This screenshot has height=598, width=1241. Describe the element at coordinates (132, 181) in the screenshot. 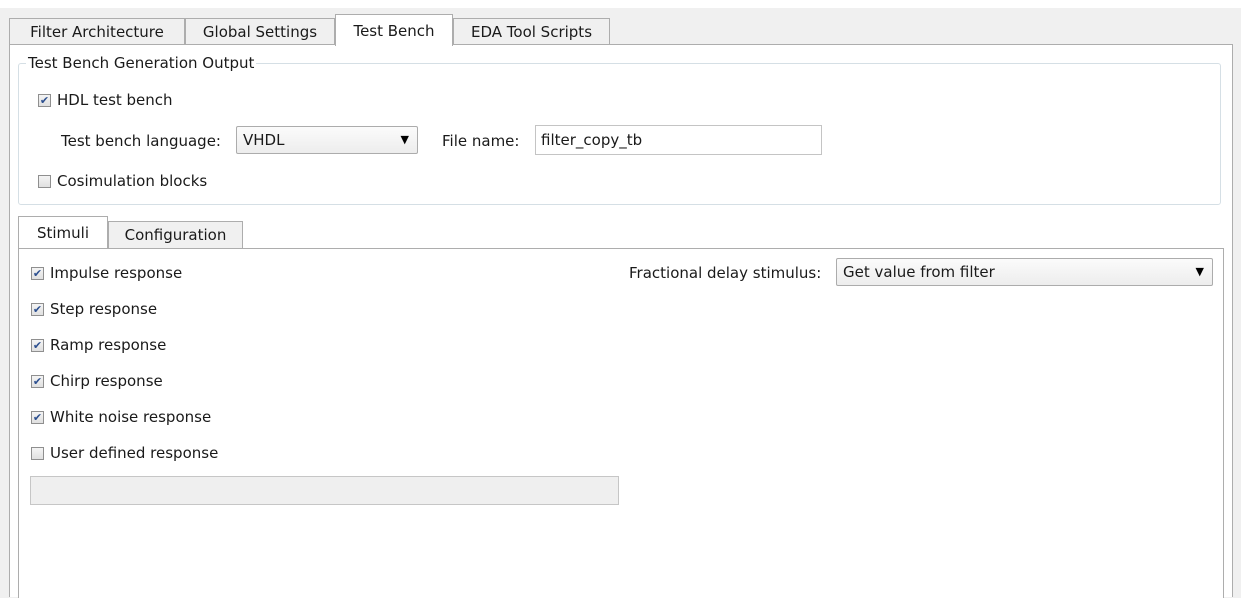

I see `checkbox-label: Cosimulation blocks` at that location.